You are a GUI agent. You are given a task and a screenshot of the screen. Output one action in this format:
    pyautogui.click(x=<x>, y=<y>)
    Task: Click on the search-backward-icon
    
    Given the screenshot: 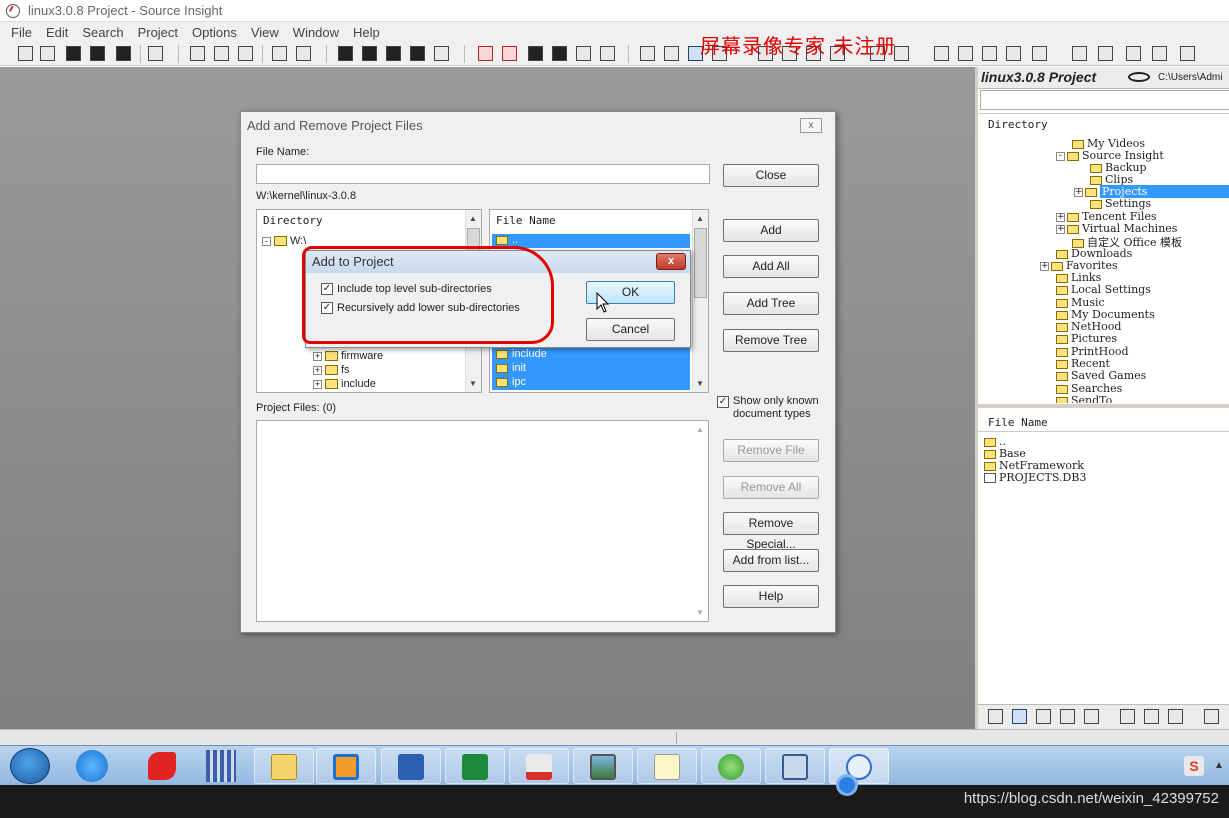 What is the action you would take?
    pyautogui.click(x=369, y=53)
    